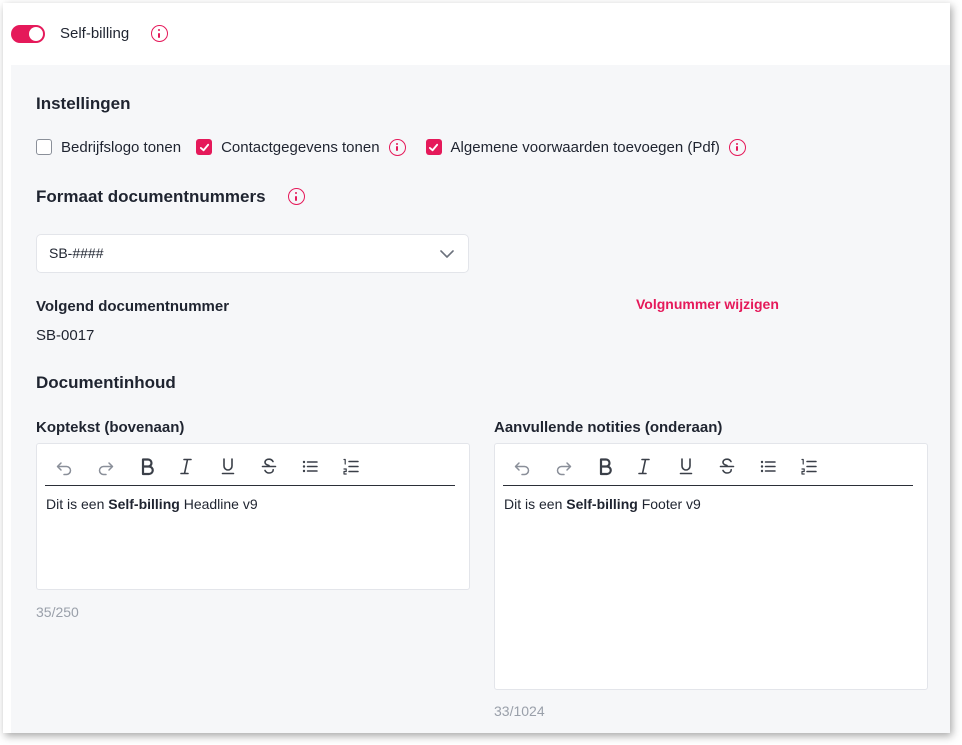 This screenshot has width=962, height=745. Describe the element at coordinates (57, 612) in the screenshot. I see `header-char-counter: 35/250` at that location.